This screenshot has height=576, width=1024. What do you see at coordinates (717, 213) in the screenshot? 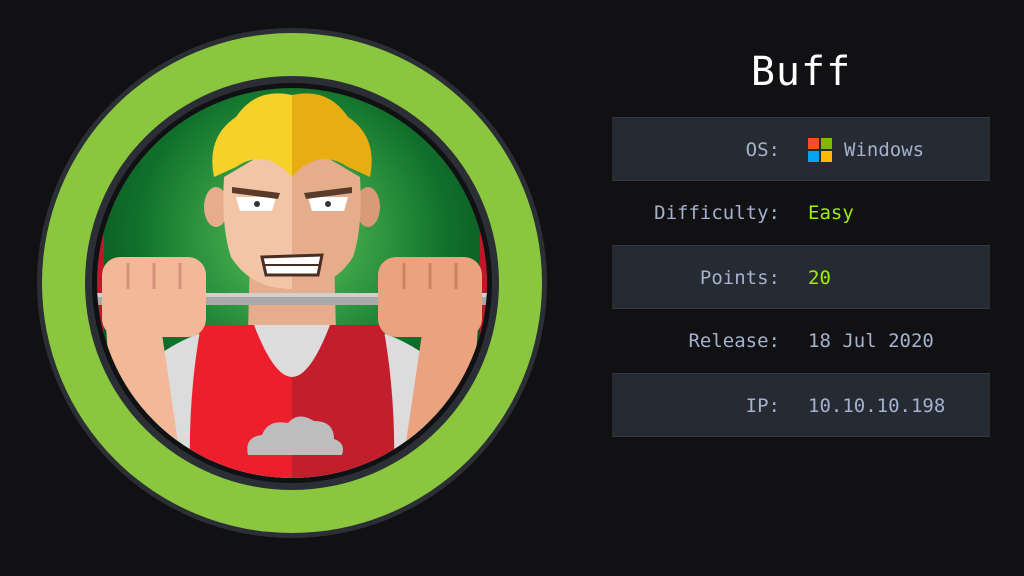
I see `difficulty-label: Difficulty:` at bounding box center [717, 213].